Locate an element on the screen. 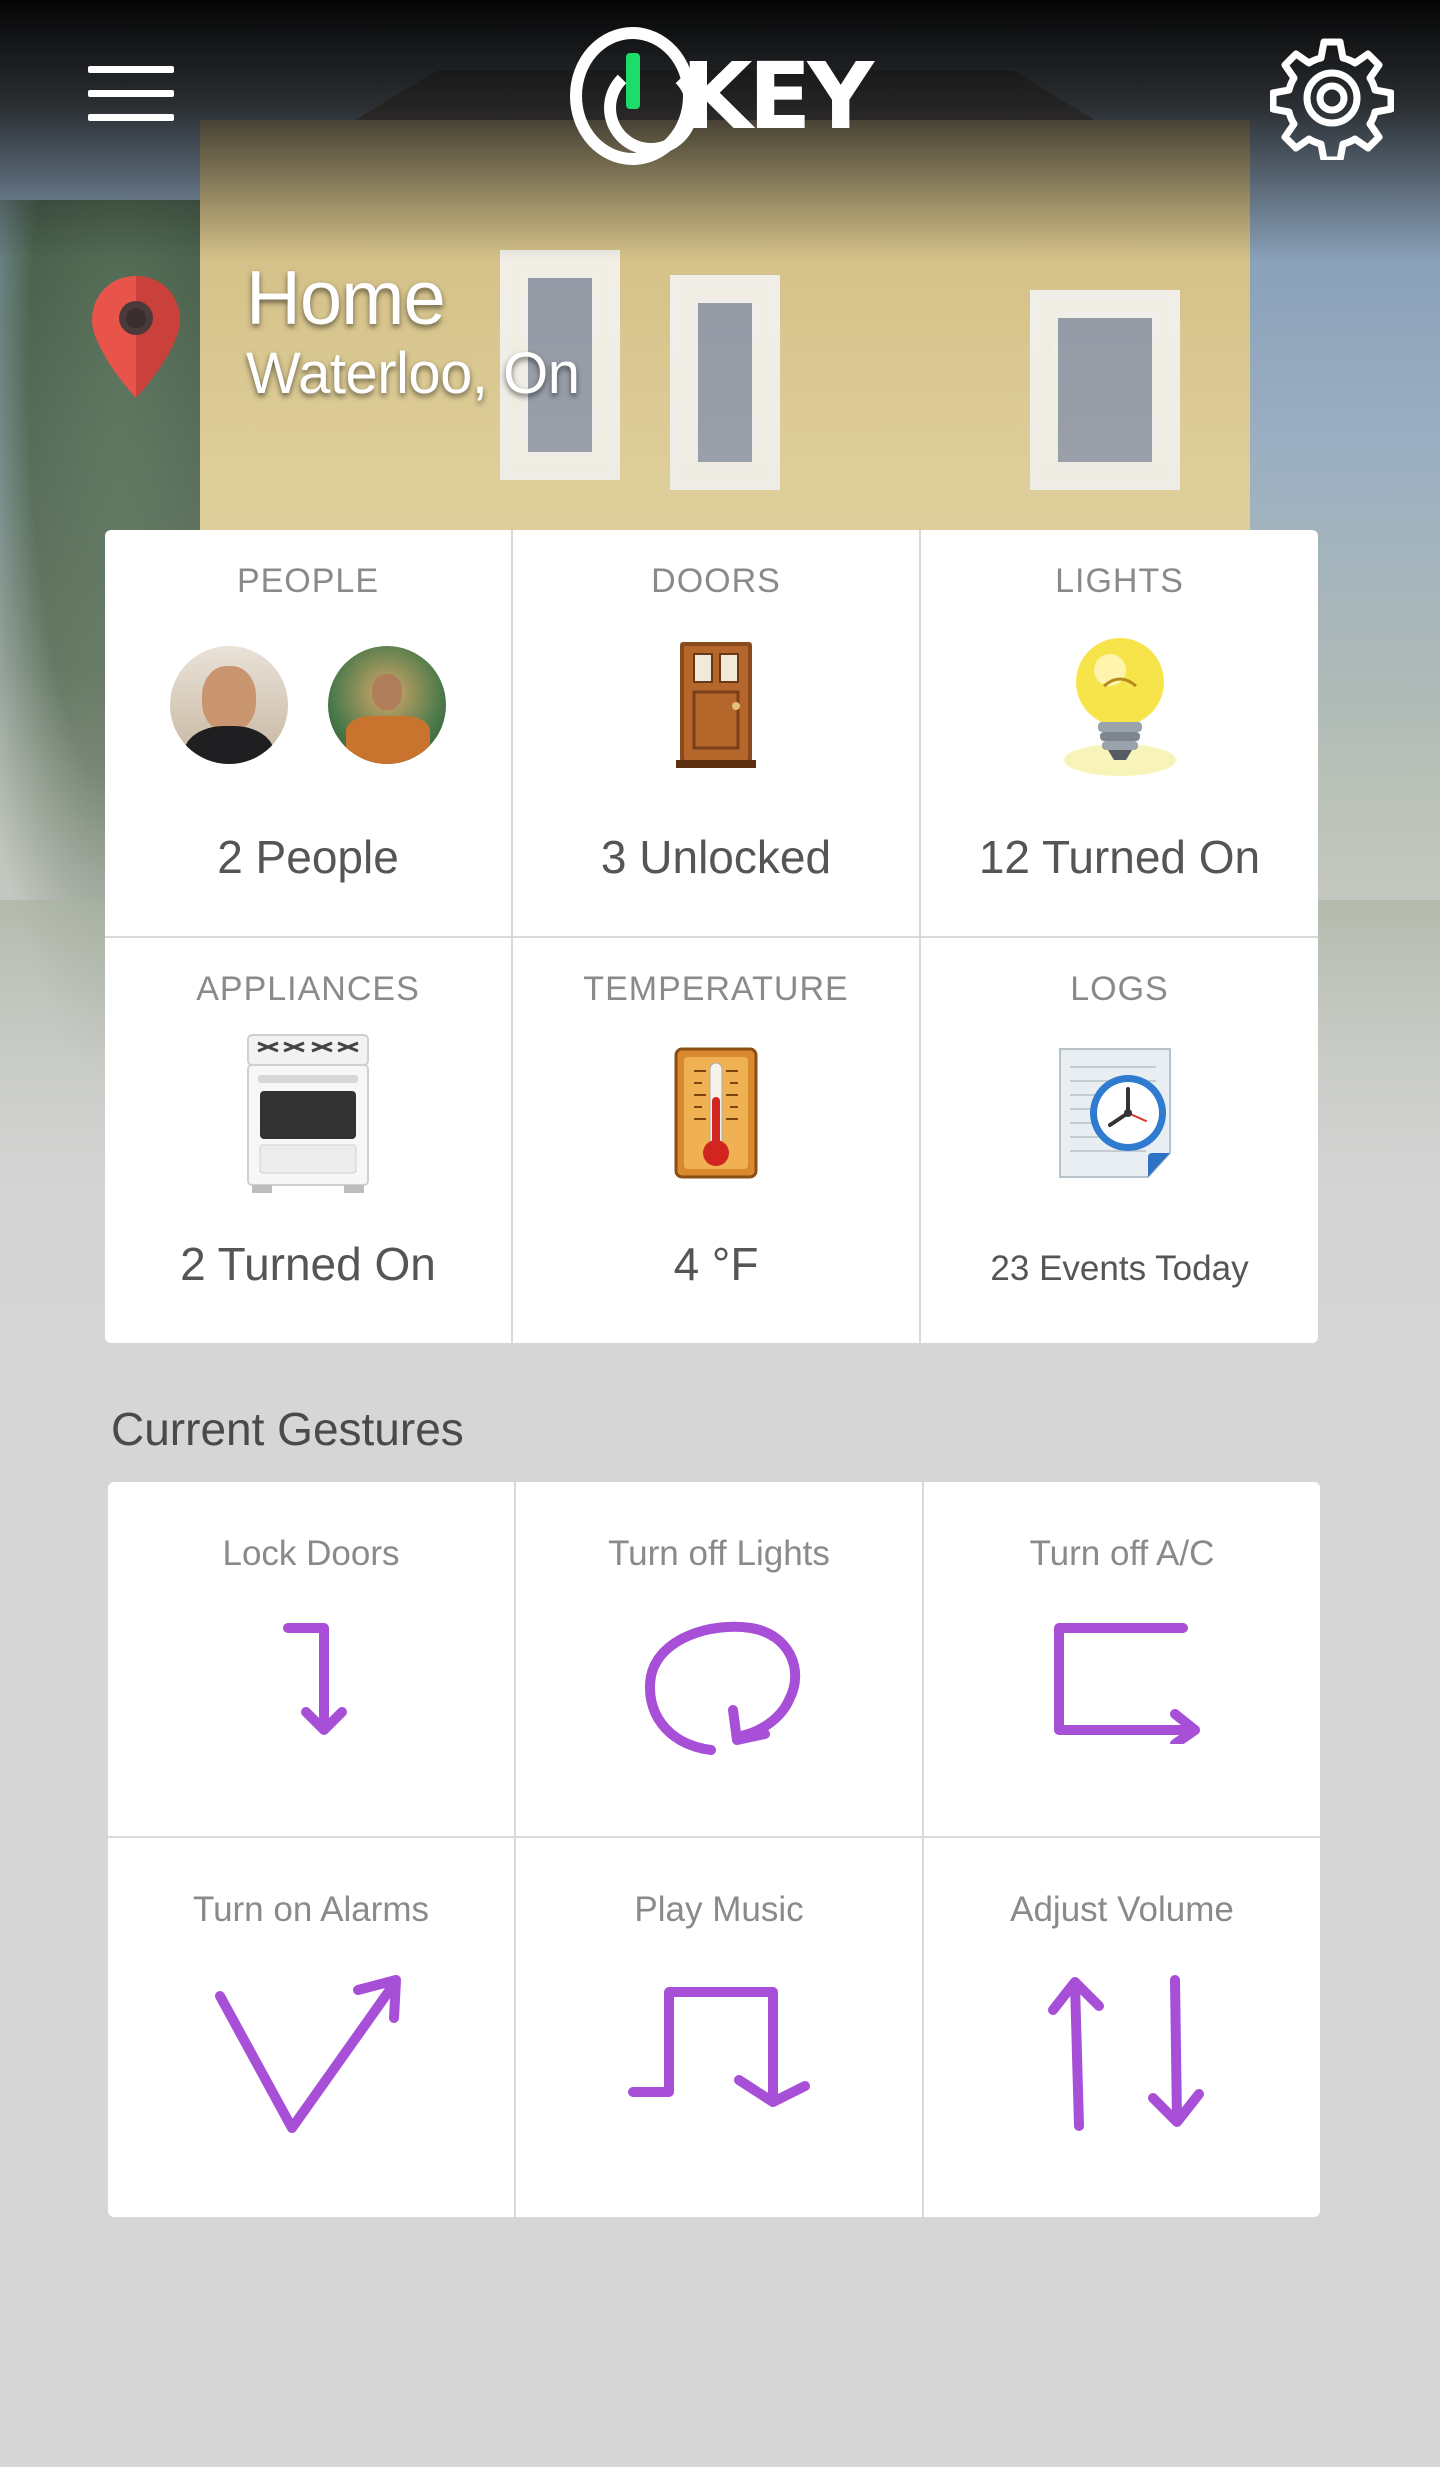 This screenshot has height=2467, width=1440. gear-icon is located at coordinates (1332, 100).